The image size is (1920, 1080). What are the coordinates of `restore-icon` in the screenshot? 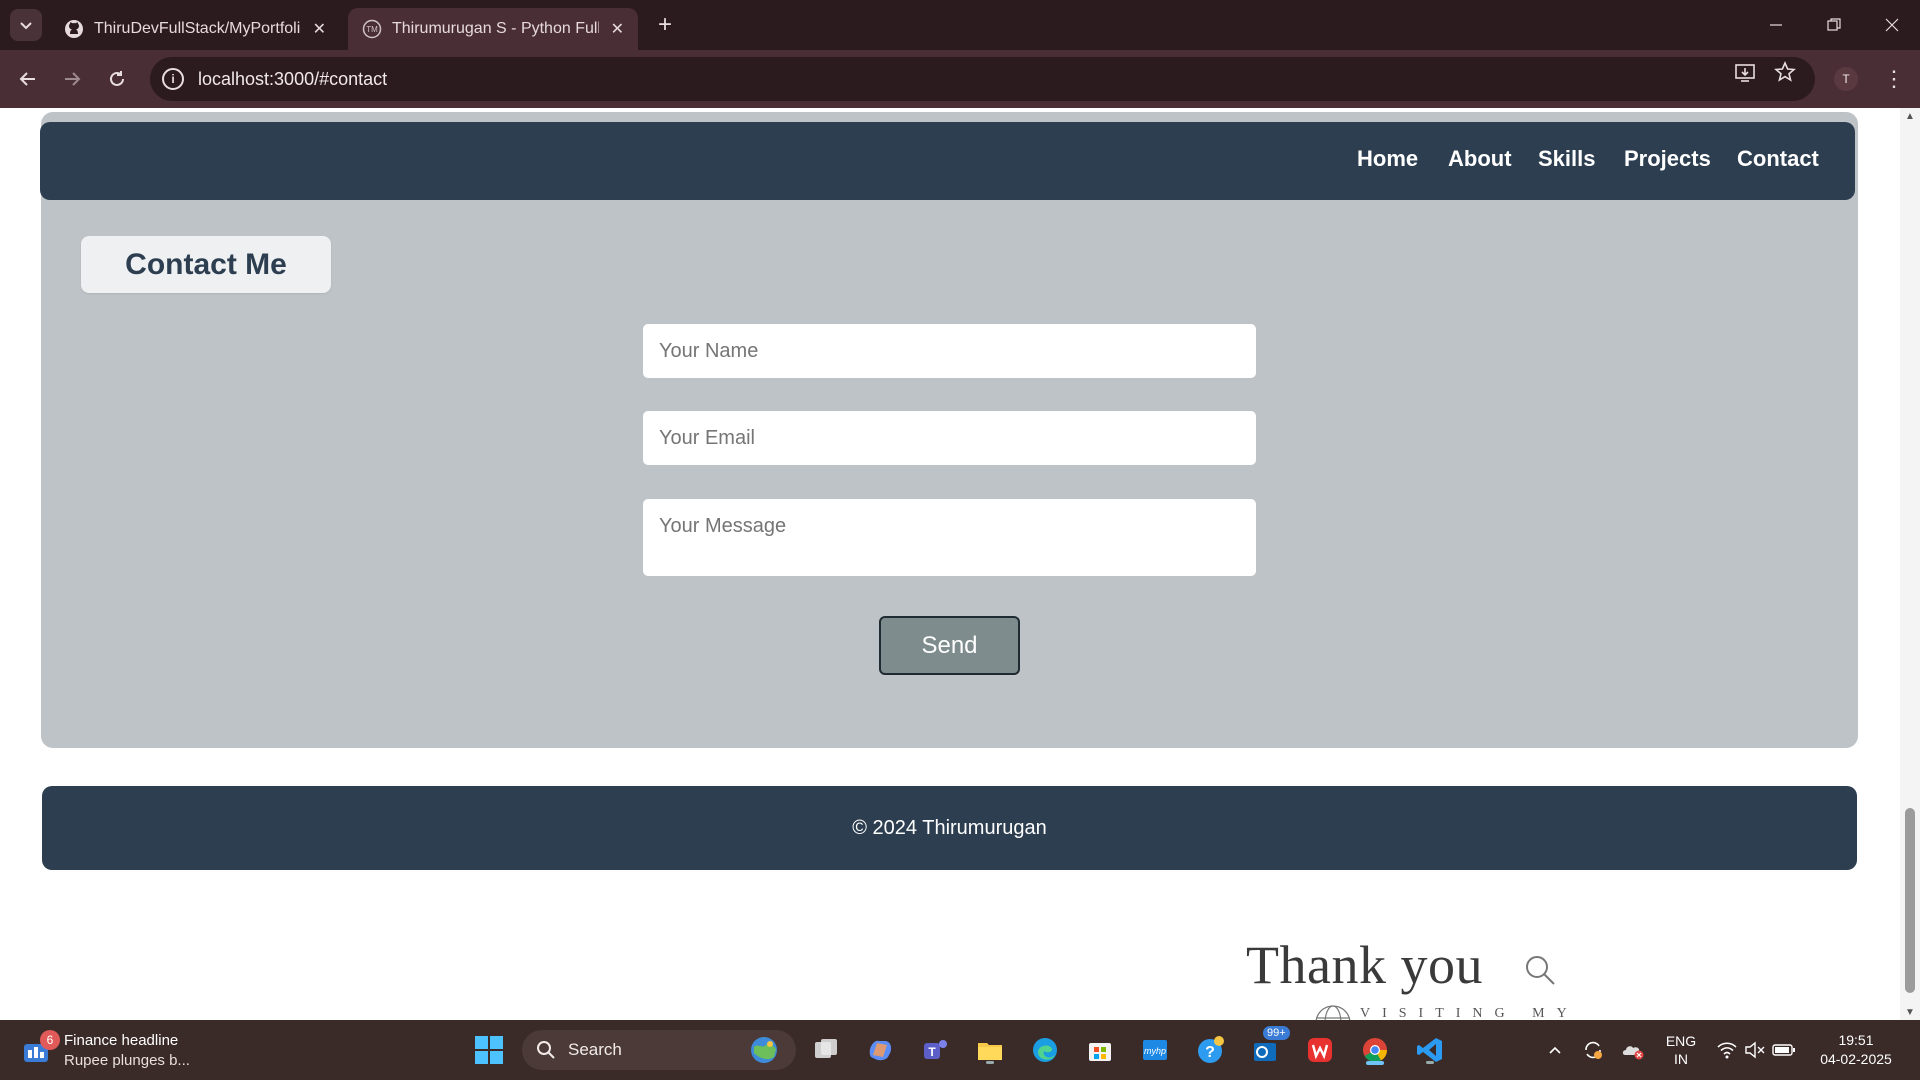 It's located at (1834, 25).